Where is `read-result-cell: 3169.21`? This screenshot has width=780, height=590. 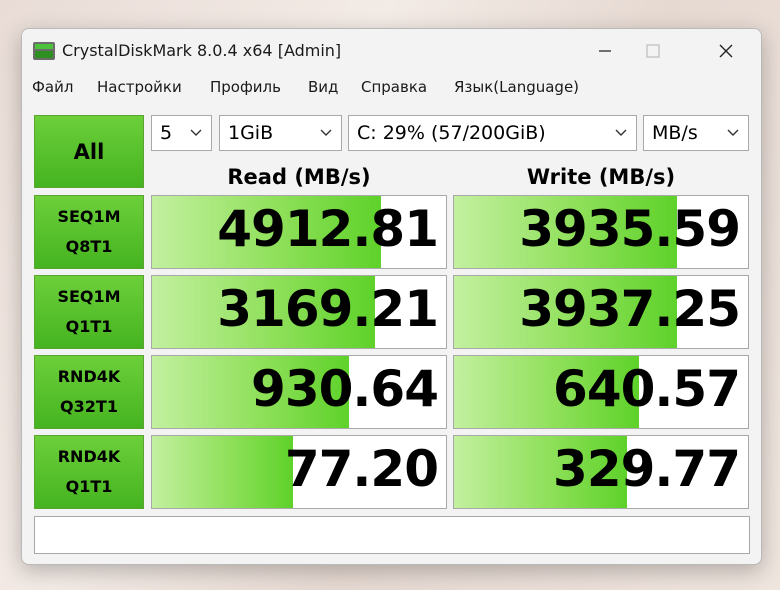
read-result-cell: 3169.21 is located at coordinates (299, 312).